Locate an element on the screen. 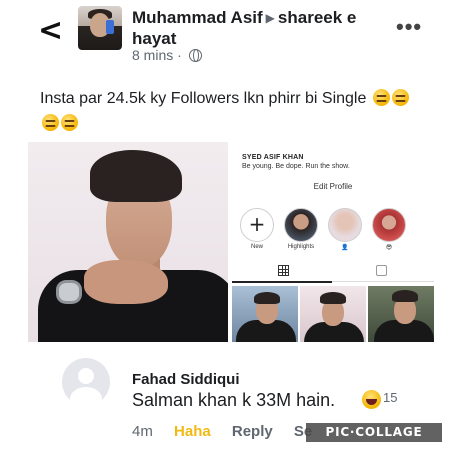  edit-profile-button: Edit Profile is located at coordinates (333, 186).